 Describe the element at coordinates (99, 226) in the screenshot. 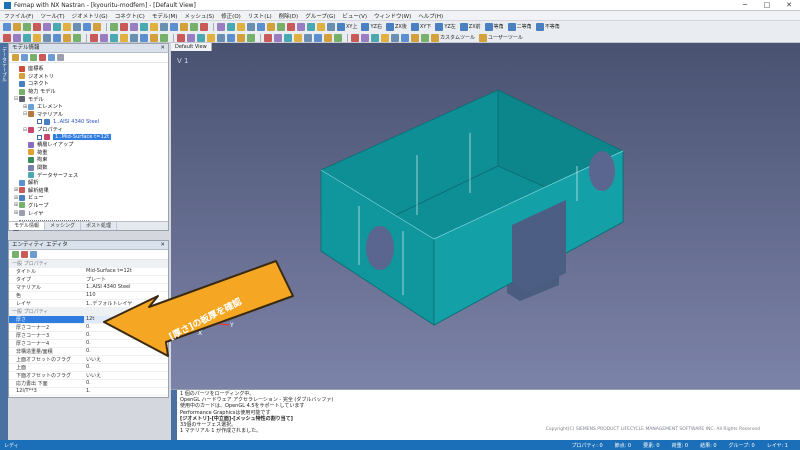

I see `panel-tab: ポスト処理` at that location.